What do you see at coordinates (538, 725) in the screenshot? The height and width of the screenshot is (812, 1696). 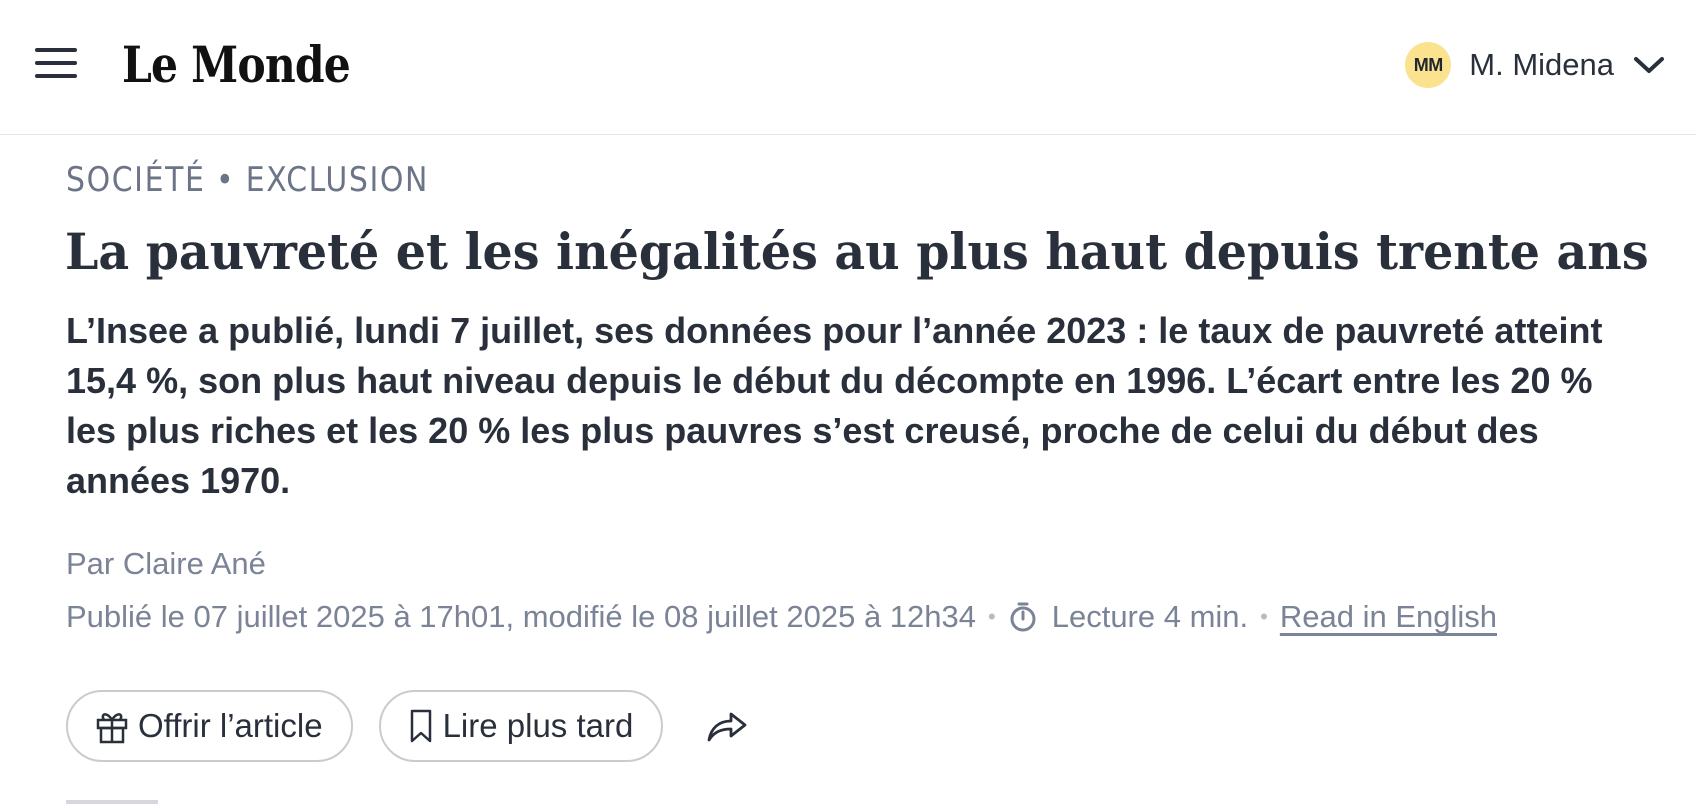 I see `read-later-label: Lire plus tard` at bounding box center [538, 725].